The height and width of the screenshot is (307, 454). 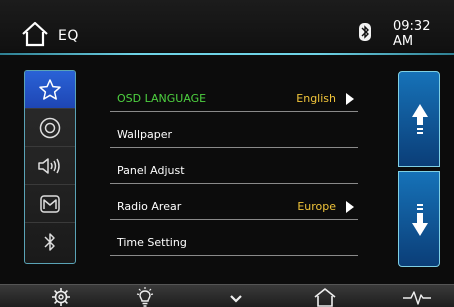 What do you see at coordinates (417, 297) in the screenshot?
I see `waveform-icon` at bounding box center [417, 297].